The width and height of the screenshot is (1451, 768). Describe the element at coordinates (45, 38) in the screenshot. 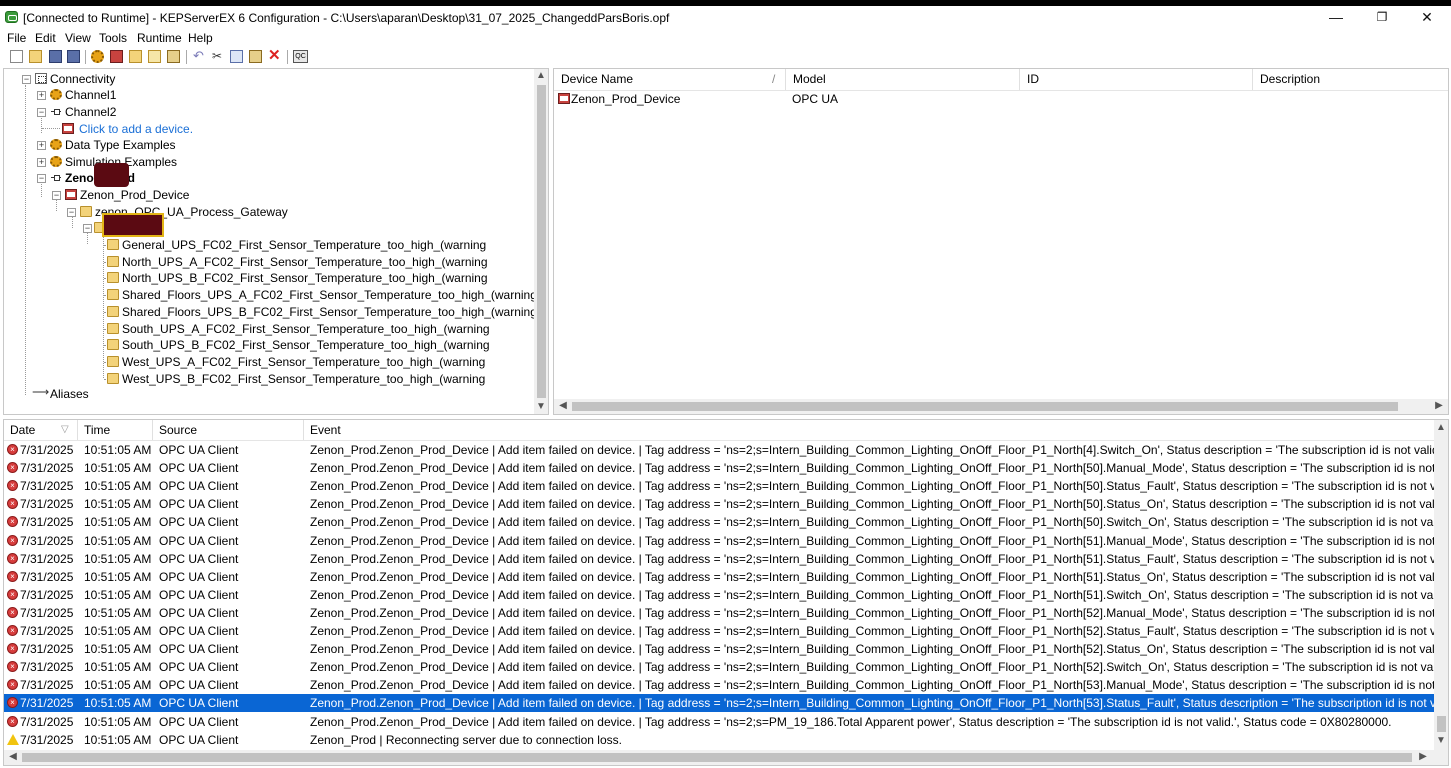

I see `menu-edit: Edit` at that location.